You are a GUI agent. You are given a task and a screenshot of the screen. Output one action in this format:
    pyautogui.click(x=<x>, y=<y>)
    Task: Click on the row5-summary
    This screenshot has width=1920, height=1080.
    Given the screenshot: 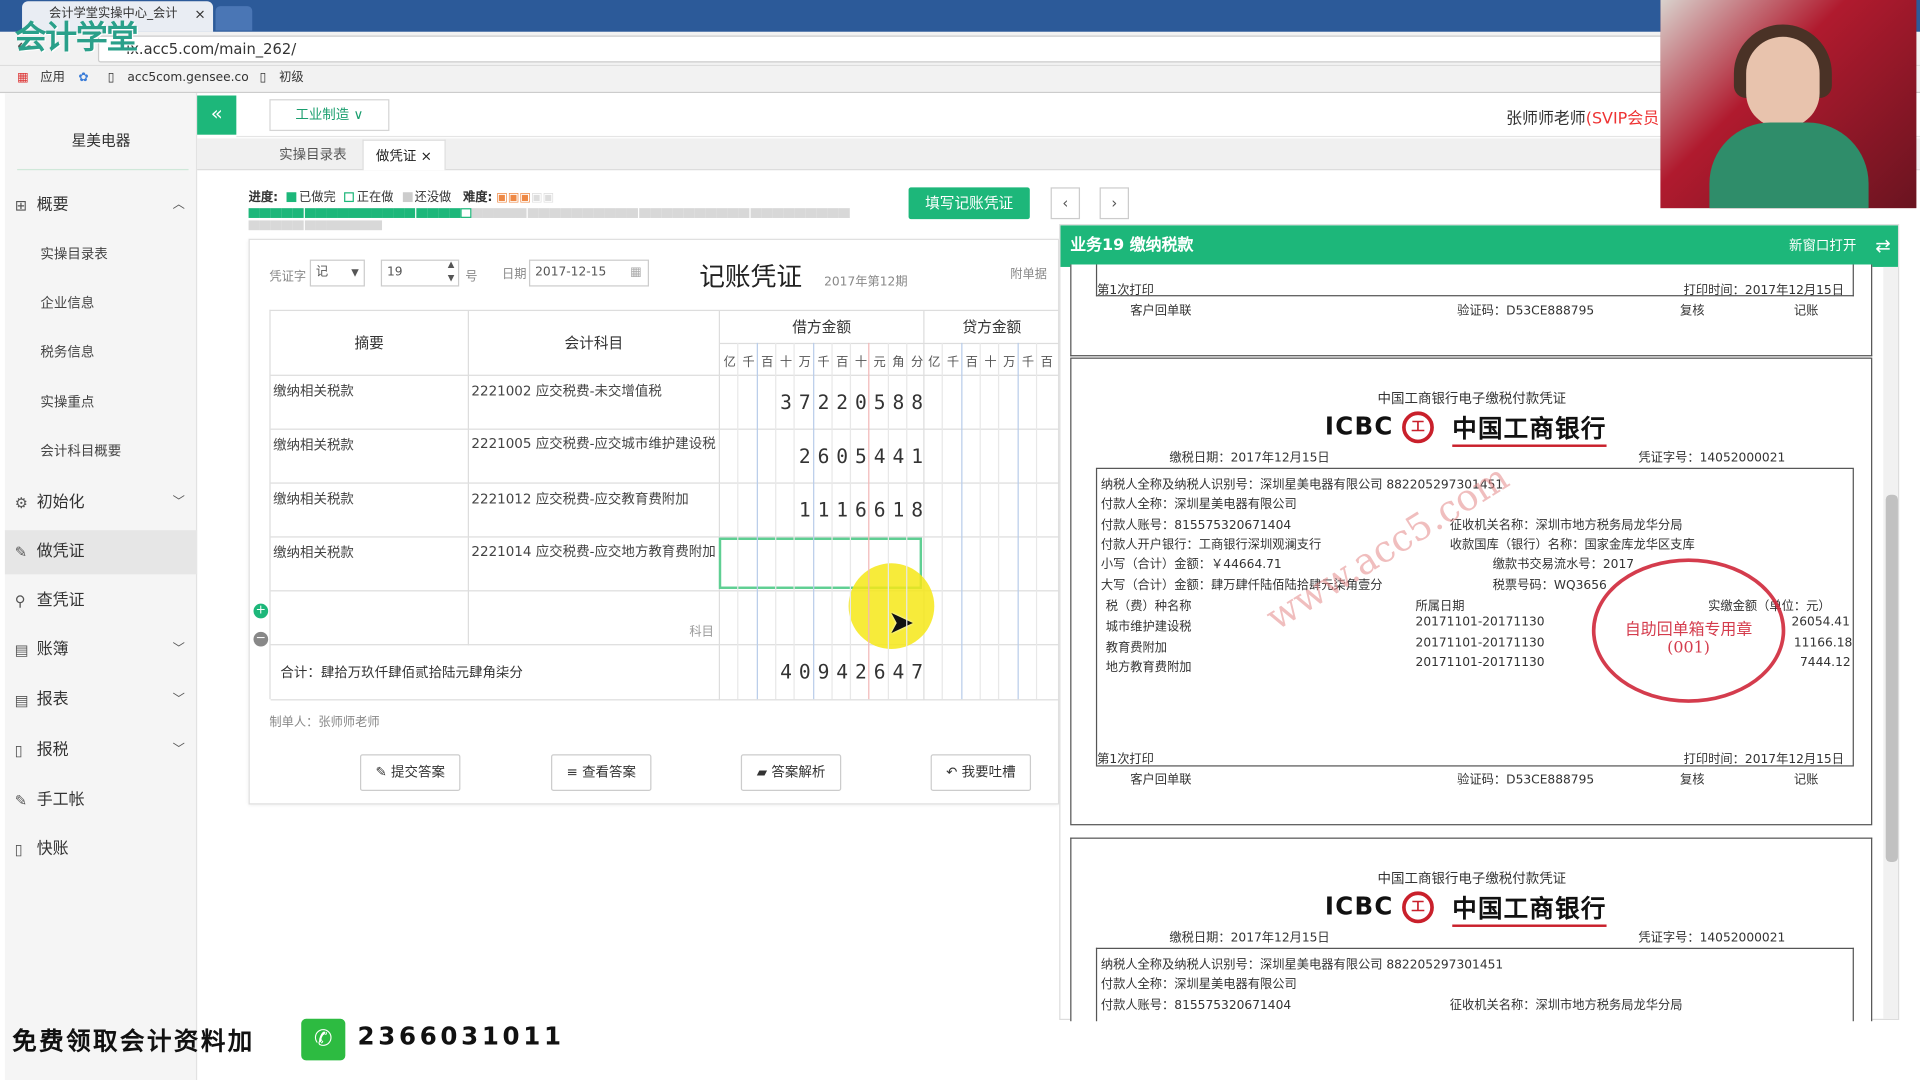 What is the action you would take?
    pyautogui.click(x=369, y=618)
    